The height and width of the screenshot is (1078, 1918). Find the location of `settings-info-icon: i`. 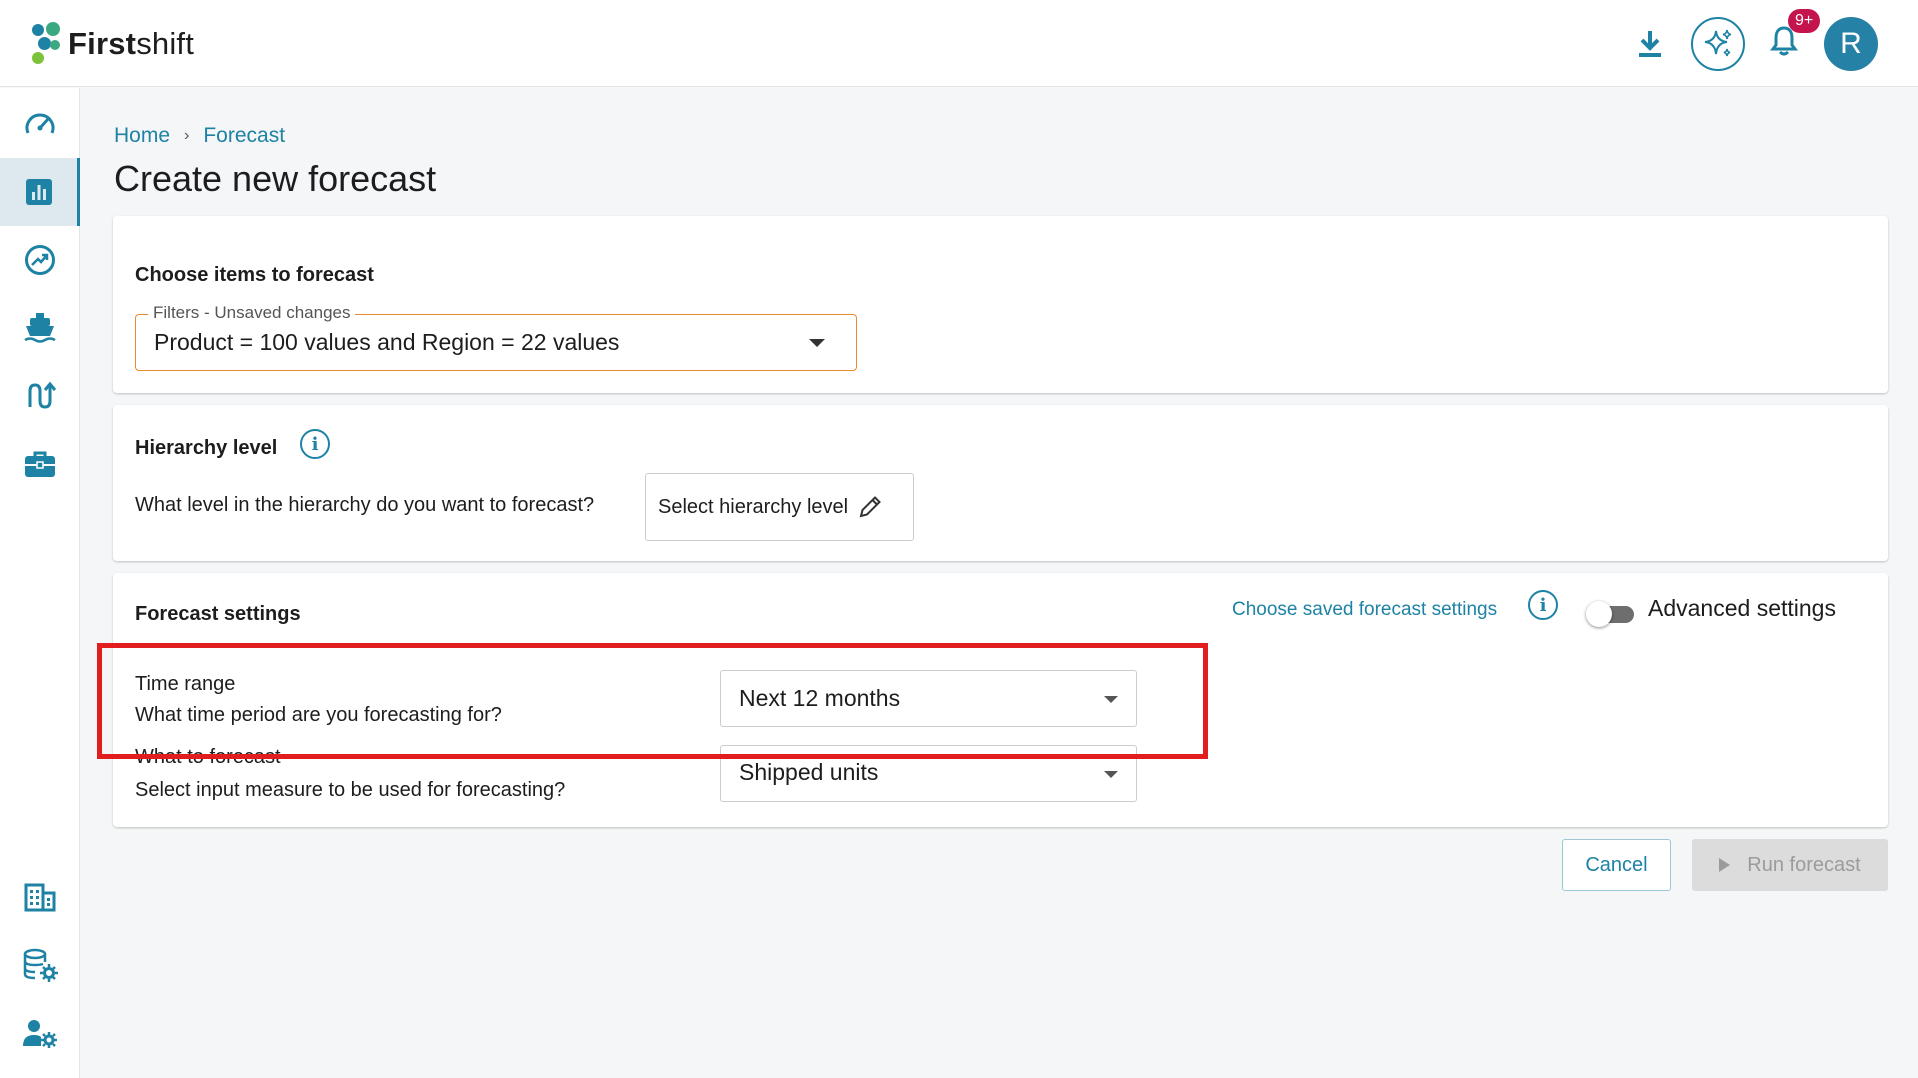

settings-info-icon: i is located at coordinates (1543, 605).